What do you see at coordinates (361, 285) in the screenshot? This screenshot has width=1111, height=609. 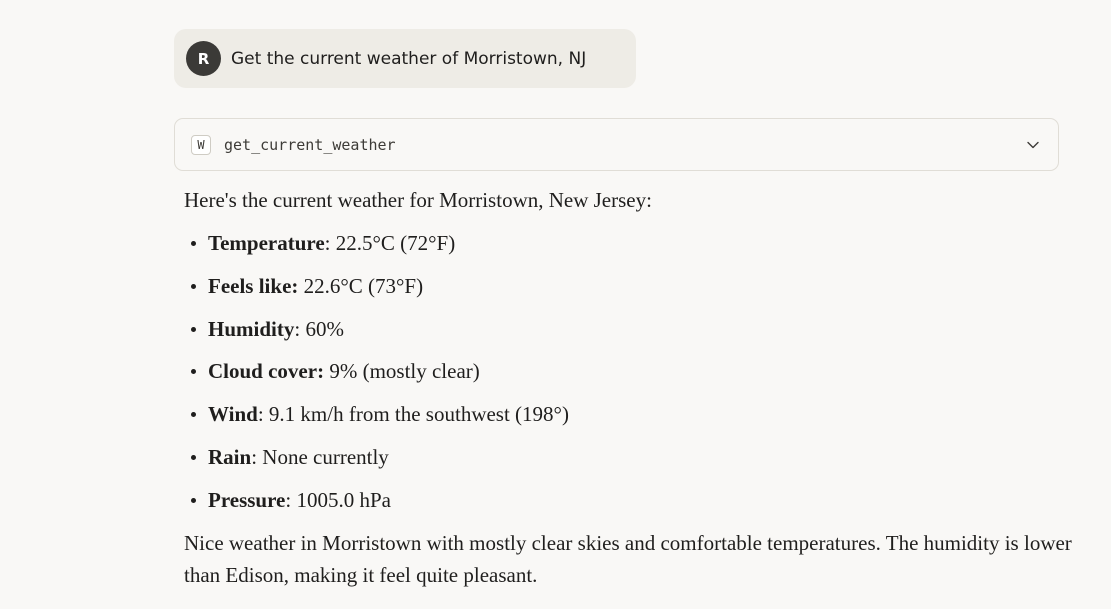 I see `list-item-value: 22.6°C (73°F)` at bounding box center [361, 285].